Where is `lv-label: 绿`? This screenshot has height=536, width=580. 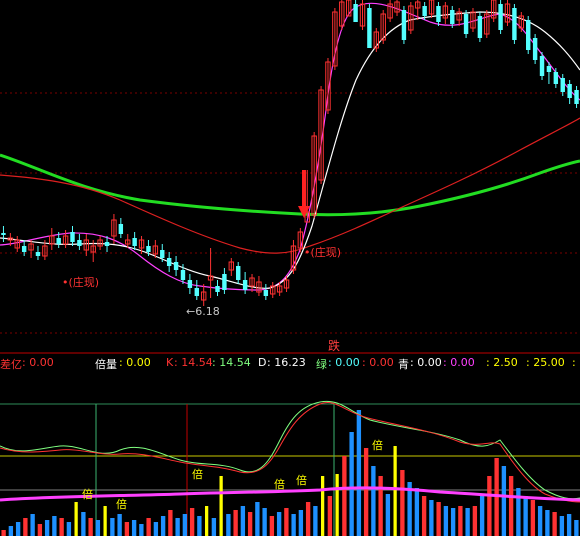
lv-label: 绿 is located at coordinates (321, 364).